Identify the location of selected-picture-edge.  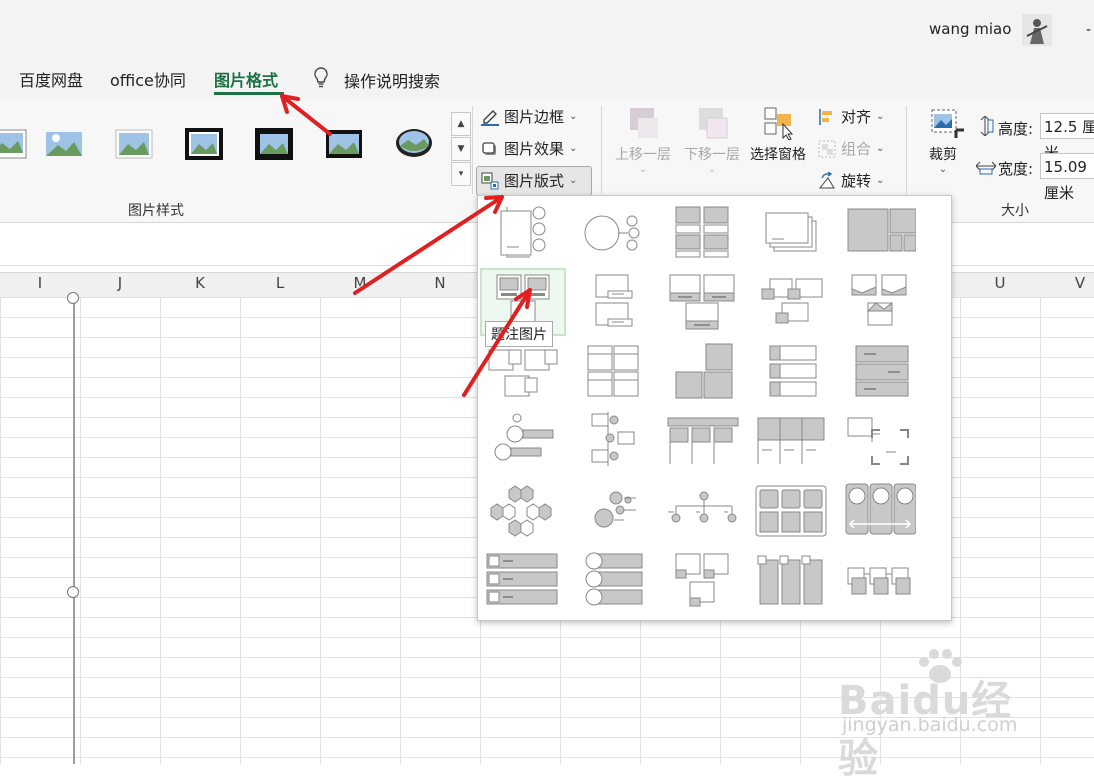
(74, 530).